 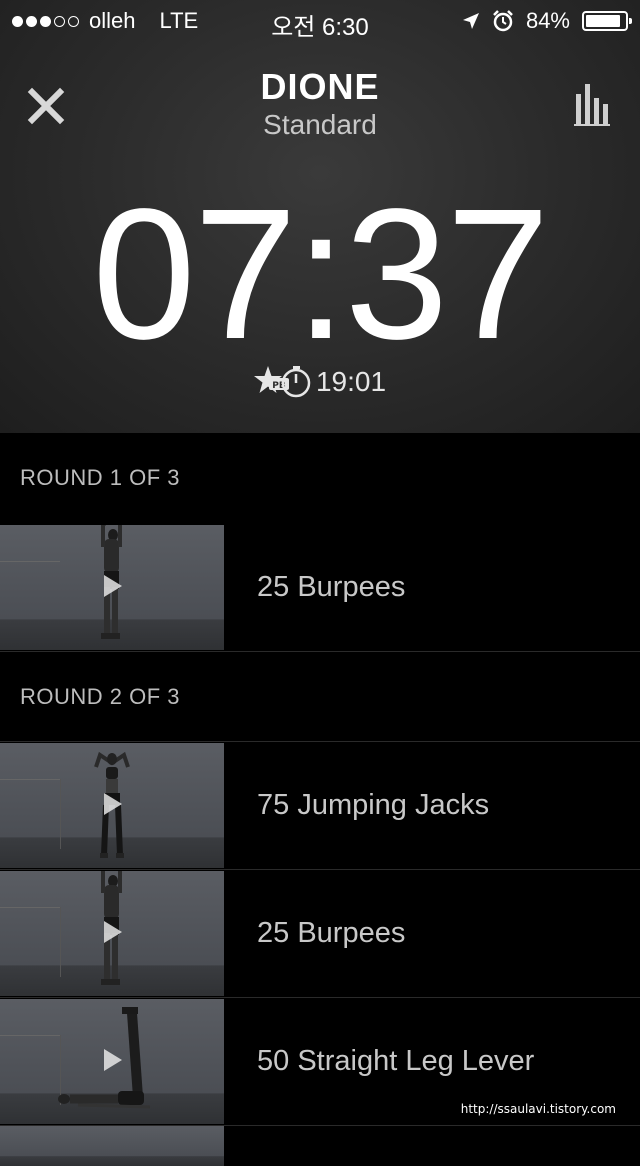 I want to click on location-arrow-icon, so click(x=470, y=21).